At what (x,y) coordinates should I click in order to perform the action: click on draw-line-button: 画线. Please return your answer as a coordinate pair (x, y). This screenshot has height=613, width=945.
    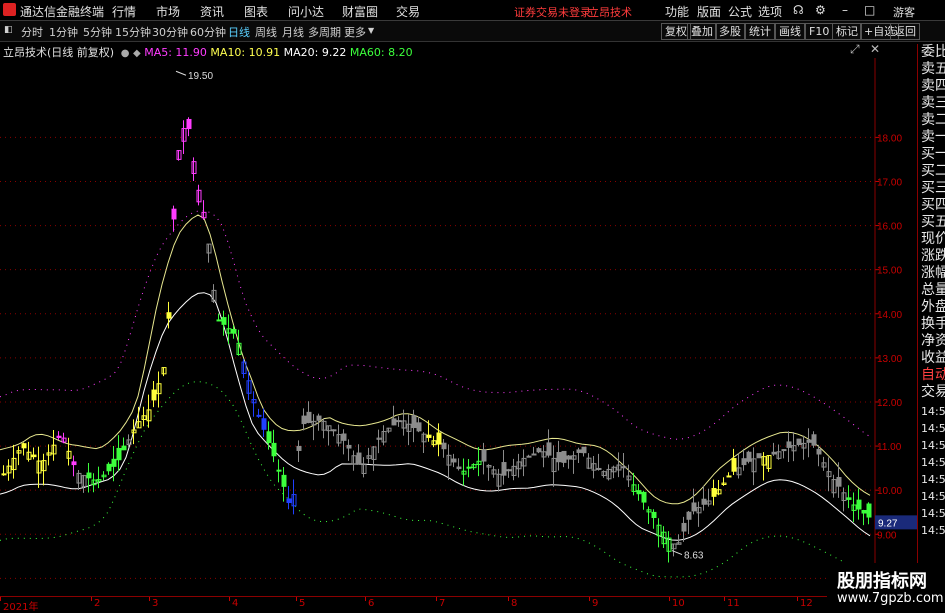
    Looking at the image, I should click on (790, 31).